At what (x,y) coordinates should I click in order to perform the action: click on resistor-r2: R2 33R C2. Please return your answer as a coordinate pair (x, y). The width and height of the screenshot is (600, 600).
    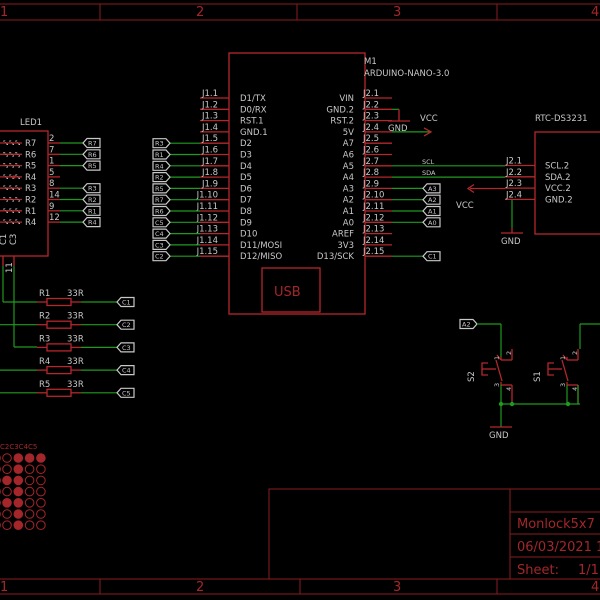
    Looking at the image, I should click on (67, 321).